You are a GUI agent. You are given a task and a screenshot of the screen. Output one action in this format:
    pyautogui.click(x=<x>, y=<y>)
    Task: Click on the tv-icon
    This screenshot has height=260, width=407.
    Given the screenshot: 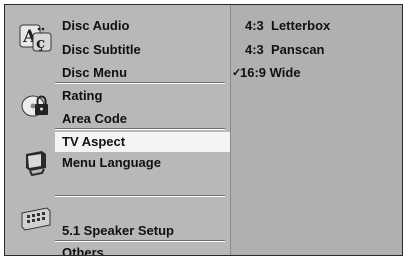 What is the action you would take?
    pyautogui.click(x=36, y=164)
    